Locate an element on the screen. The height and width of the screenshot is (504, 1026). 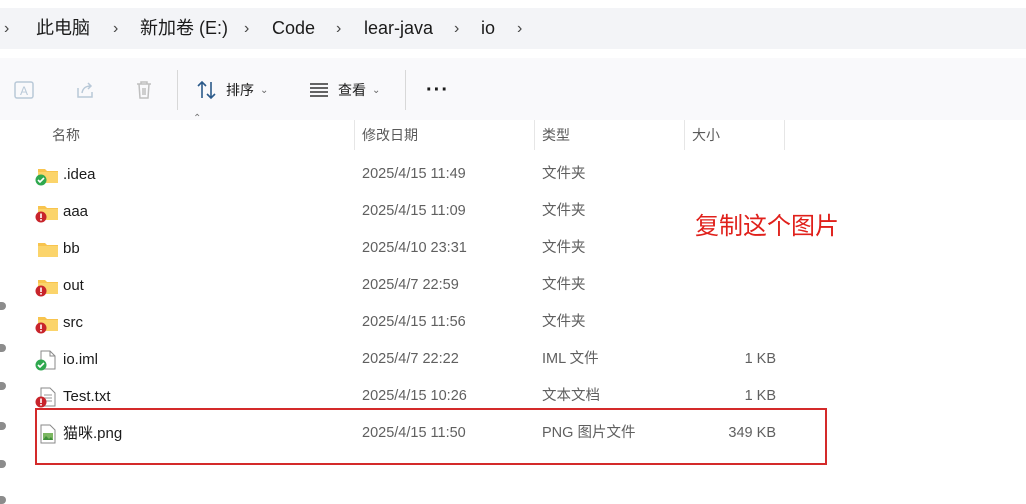
file-row: io.iml 2025/4/7 22:22 IML 文件 1 KB is located at coordinates (513, 359).